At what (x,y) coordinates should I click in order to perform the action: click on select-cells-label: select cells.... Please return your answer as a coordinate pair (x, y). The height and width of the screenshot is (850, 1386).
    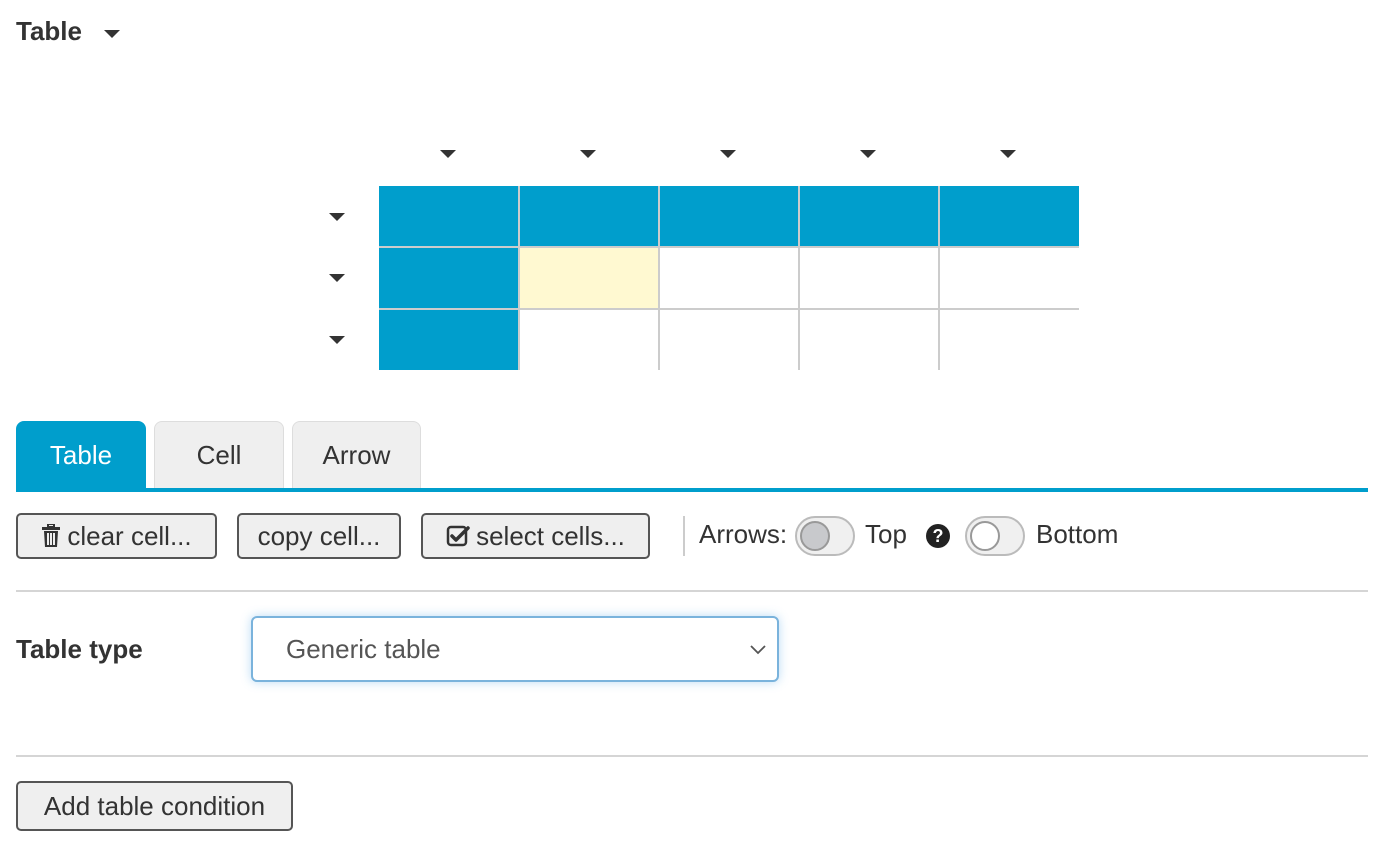
    Looking at the image, I should click on (550, 535).